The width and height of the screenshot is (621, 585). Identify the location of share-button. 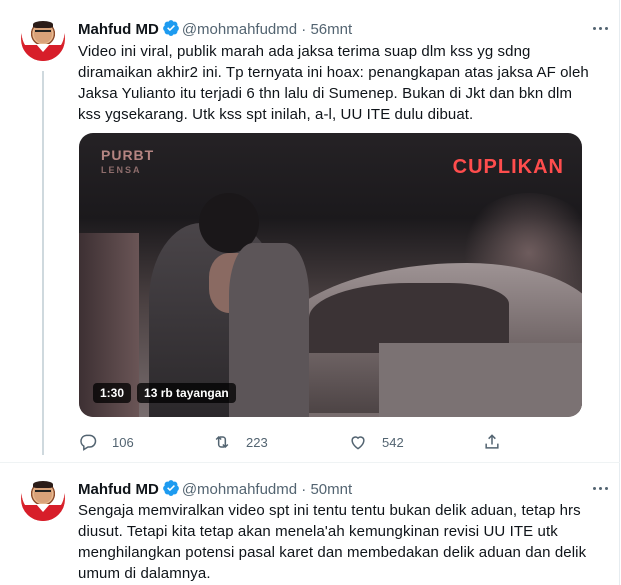
(492, 442).